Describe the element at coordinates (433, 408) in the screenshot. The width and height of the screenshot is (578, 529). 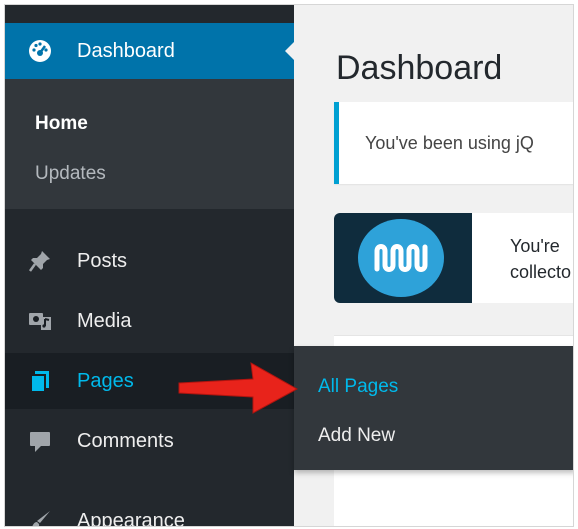
I see `pages-flyout-submenu: All Pages Add New` at that location.